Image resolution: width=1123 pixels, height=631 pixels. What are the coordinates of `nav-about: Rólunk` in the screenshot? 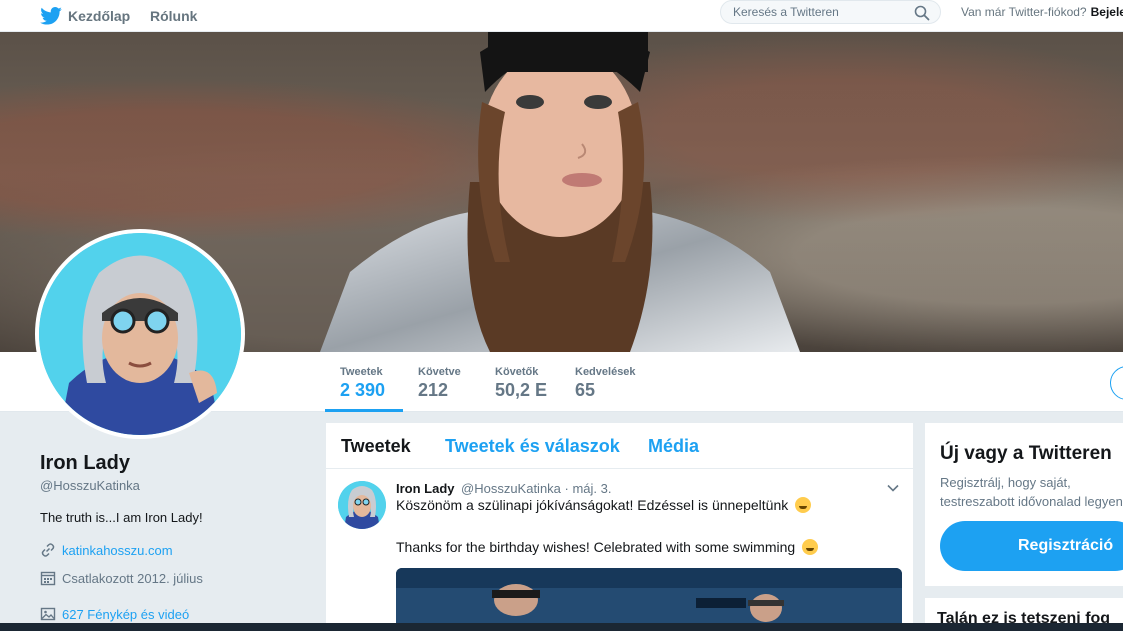 It's located at (173, 16).